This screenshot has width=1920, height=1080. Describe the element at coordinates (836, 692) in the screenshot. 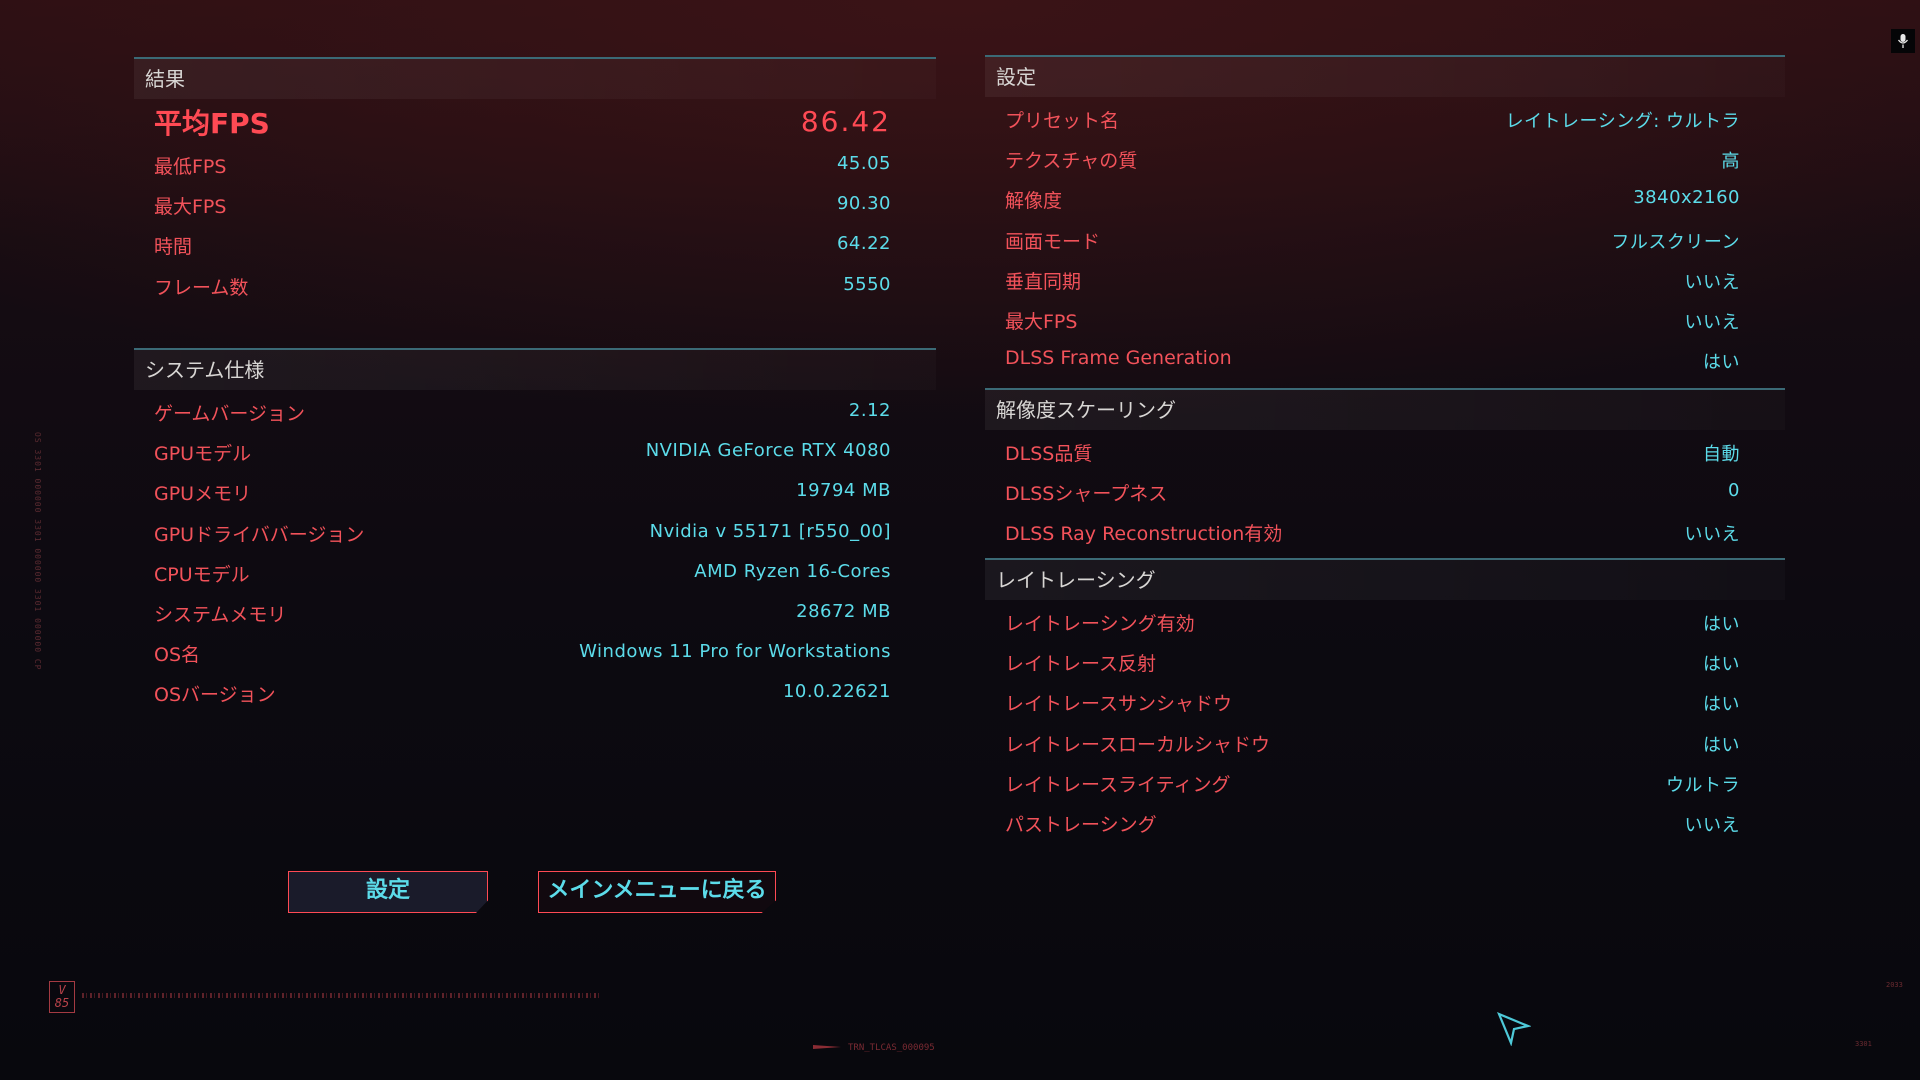

I see `system-row-value: 10.0.22621` at that location.